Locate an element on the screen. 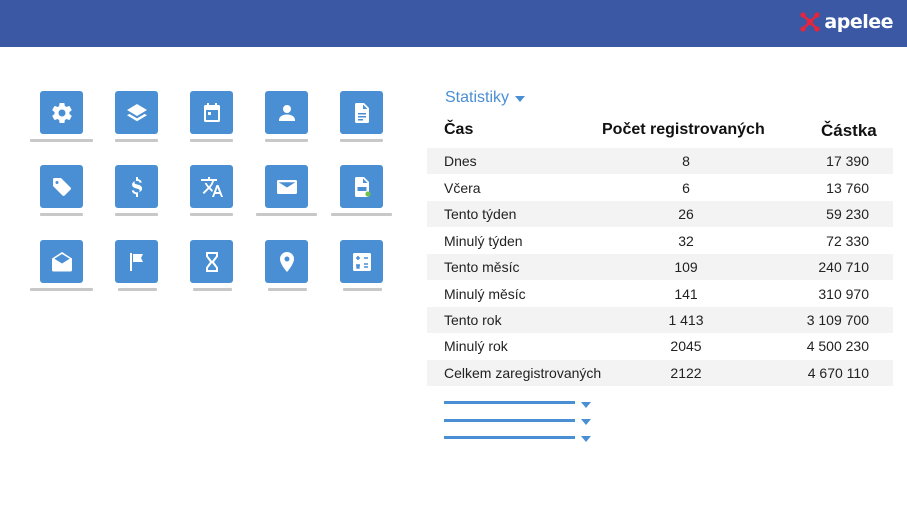 The height and width of the screenshot is (509, 907). table-row: Minulý měsíc 141 310 970 is located at coordinates (660, 294).